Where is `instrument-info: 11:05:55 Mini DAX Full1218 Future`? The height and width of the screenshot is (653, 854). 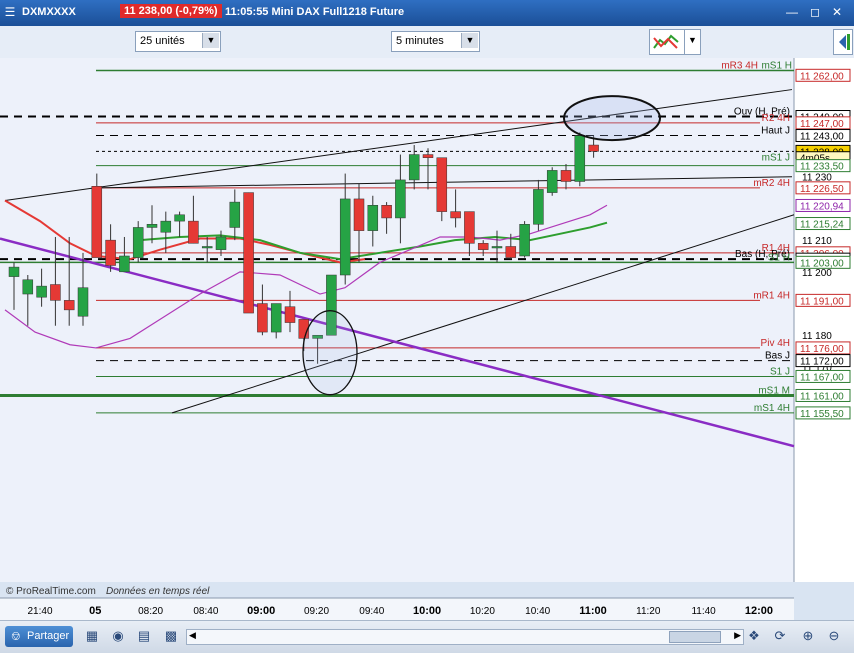 instrument-info: 11:05:55 Mini DAX Full1218 Future is located at coordinates (315, 12).